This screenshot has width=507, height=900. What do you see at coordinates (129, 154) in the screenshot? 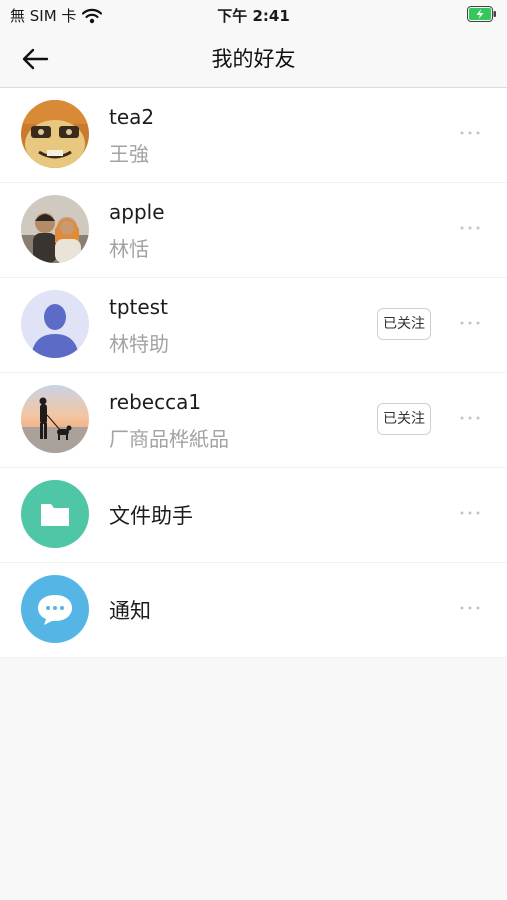
I see `friend-subtitle: 王強` at bounding box center [129, 154].